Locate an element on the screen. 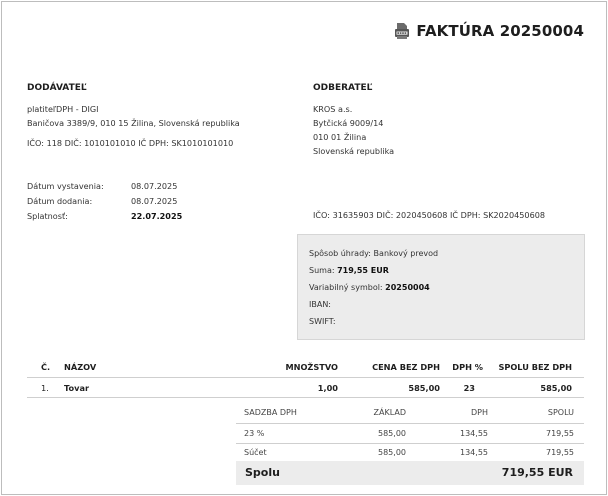  date-label-due: Splatnosť: is located at coordinates (47, 216).